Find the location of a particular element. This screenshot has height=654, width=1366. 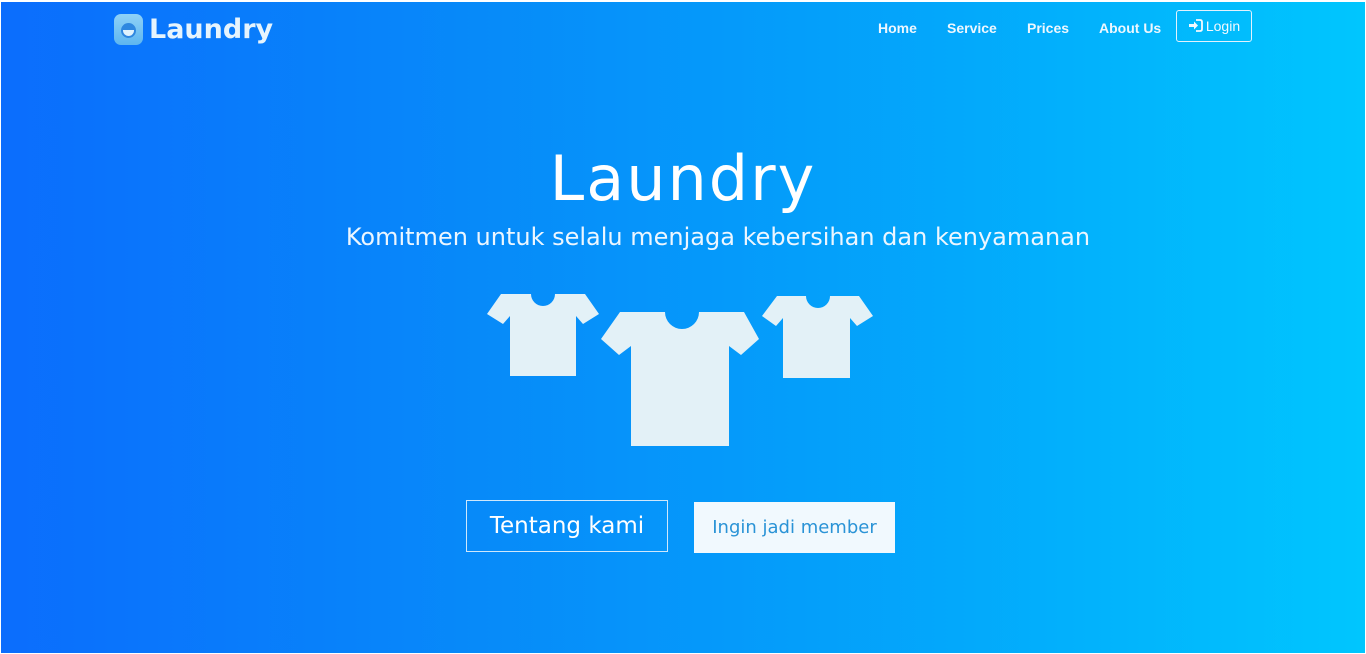

nav-prices: Prices is located at coordinates (1048, 28).